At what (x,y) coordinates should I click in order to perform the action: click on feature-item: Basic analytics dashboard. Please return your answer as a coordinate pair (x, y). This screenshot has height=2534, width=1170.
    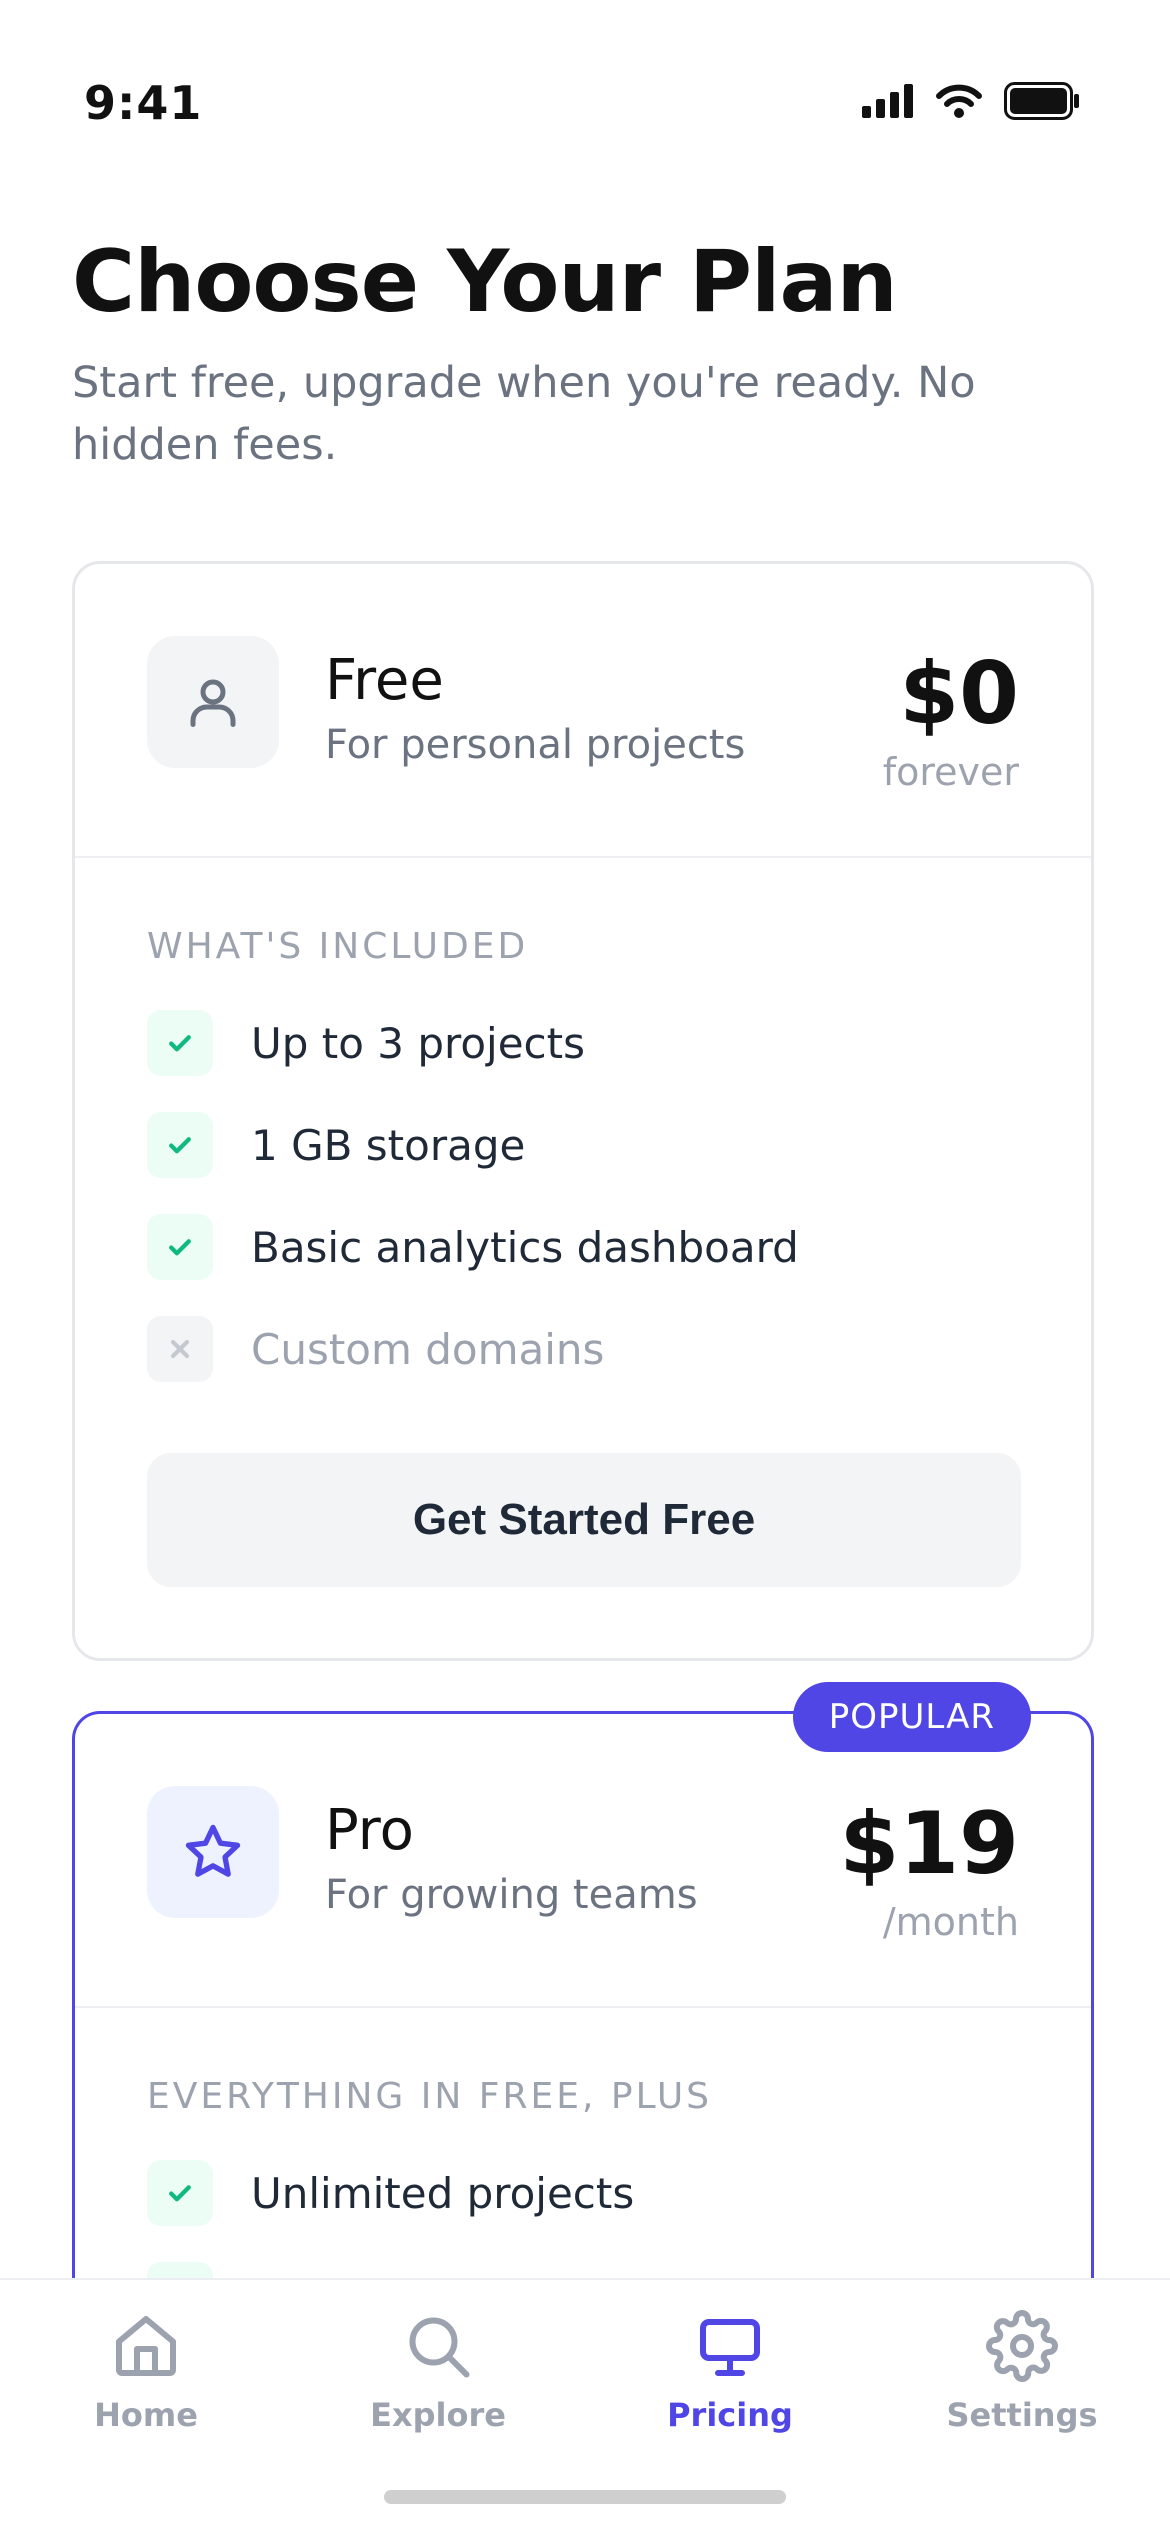
    Looking at the image, I should click on (473, 1247).